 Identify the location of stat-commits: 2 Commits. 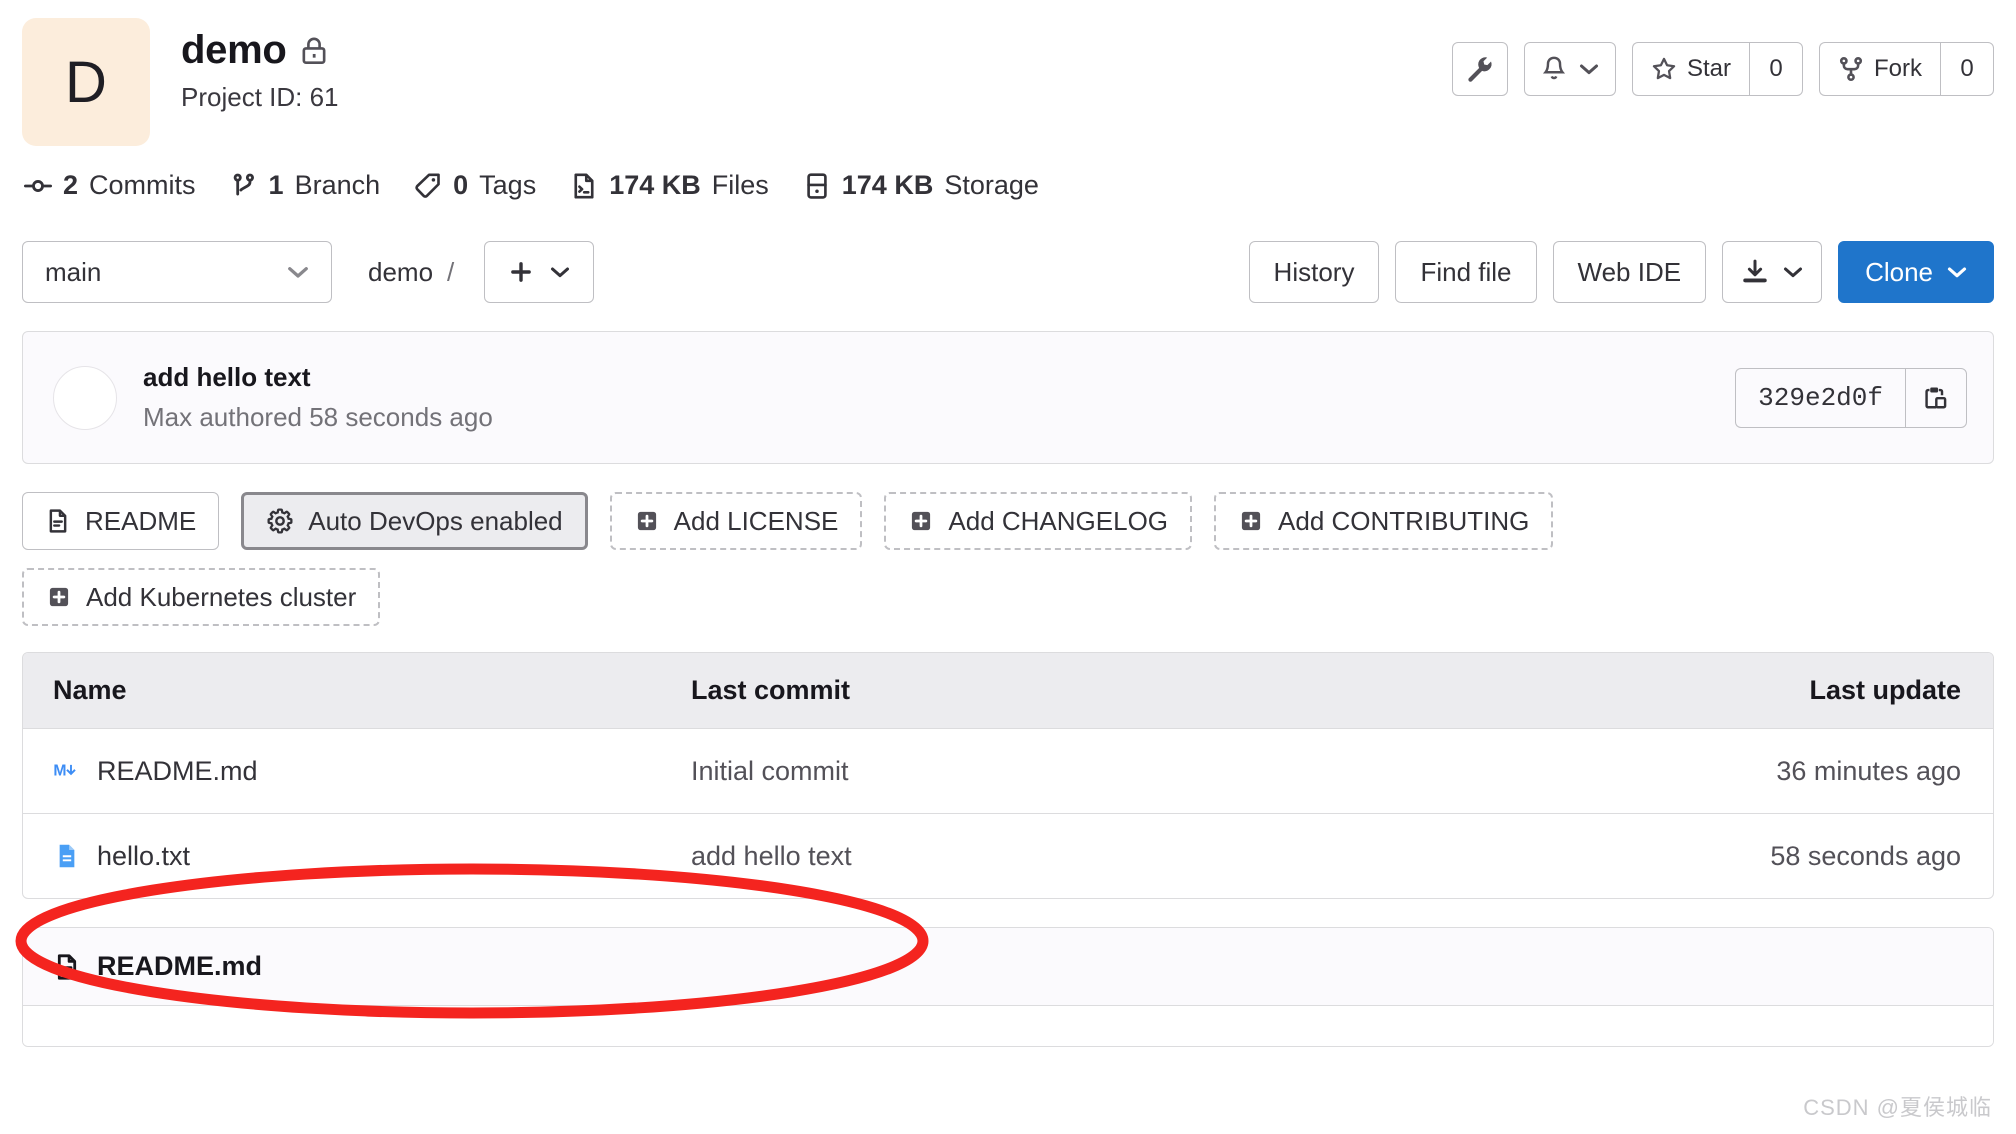
(110, 185).